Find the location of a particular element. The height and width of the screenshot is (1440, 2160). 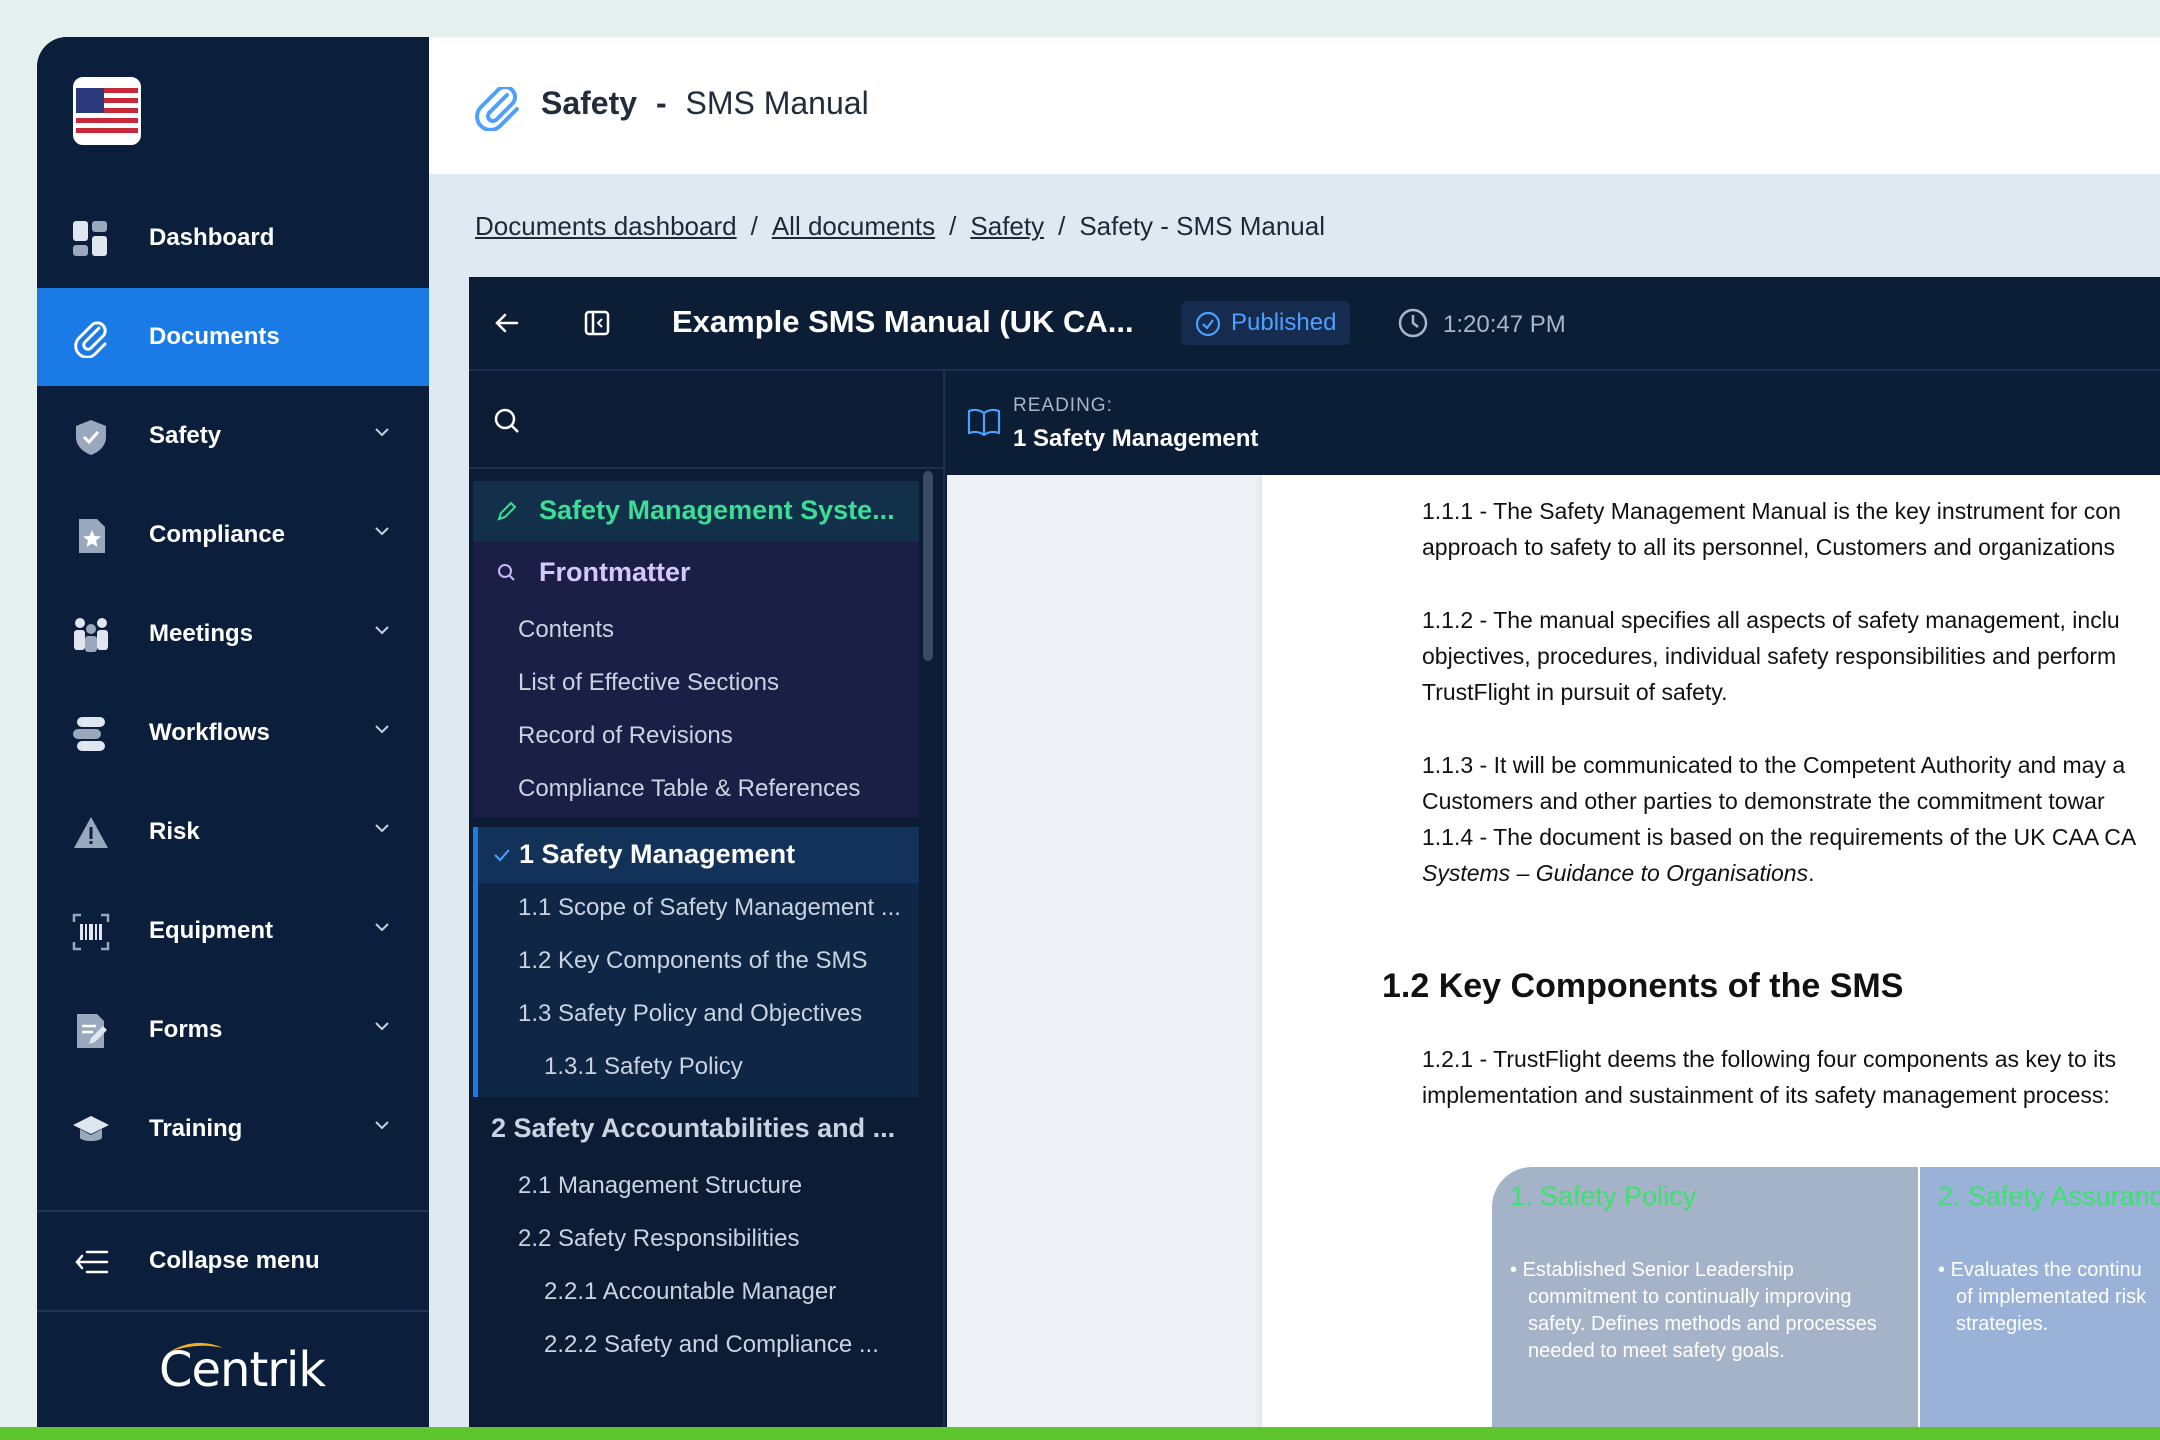

toc-scrollbar is located at coordinates (928, 566).